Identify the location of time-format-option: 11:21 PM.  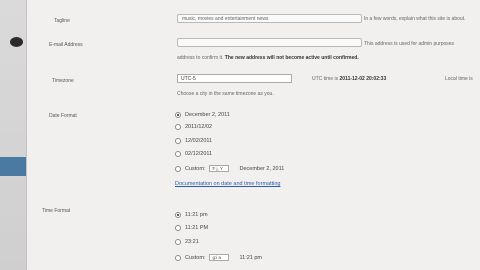
(191, 228).